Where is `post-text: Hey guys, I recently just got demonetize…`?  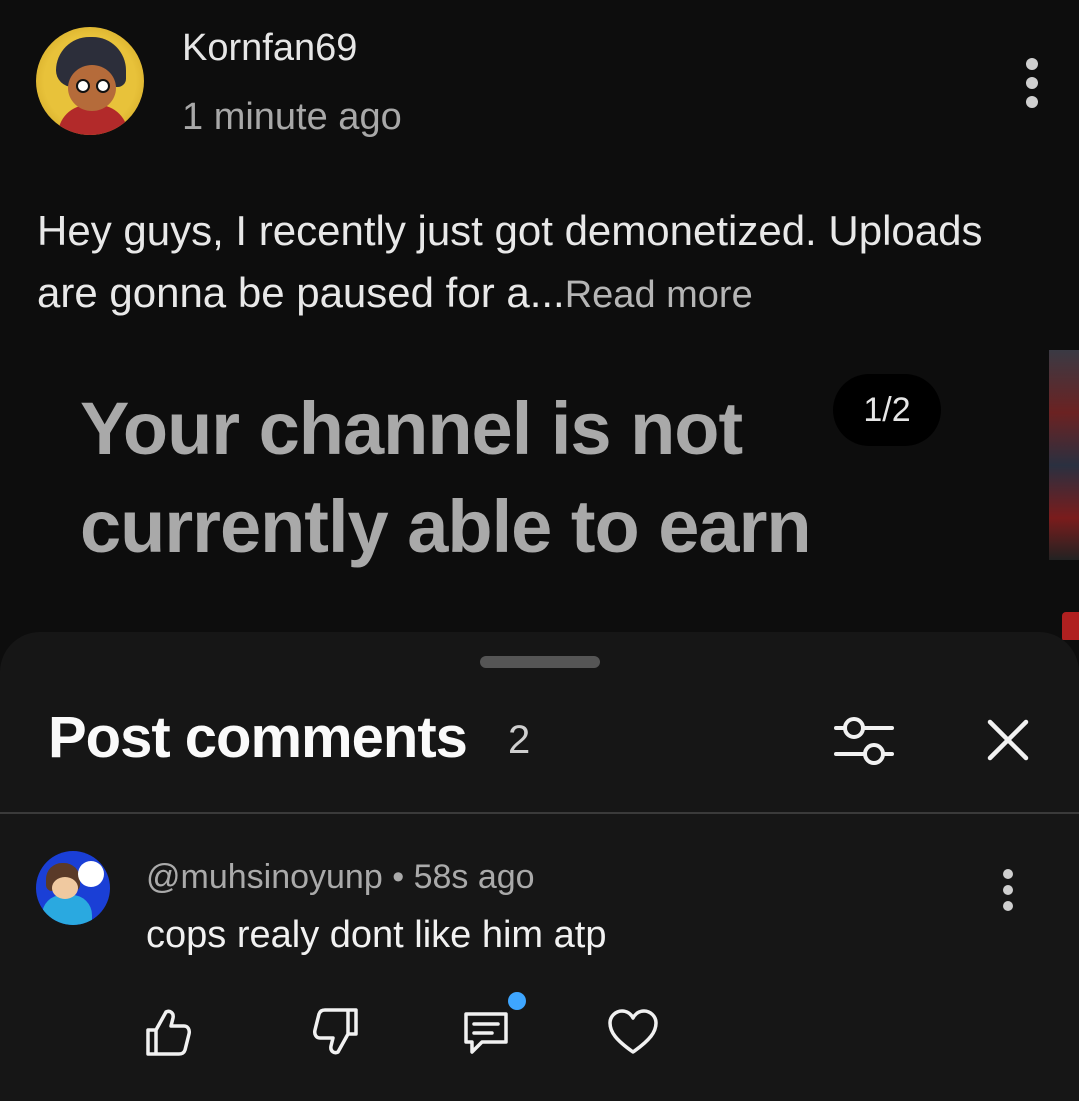 post-text: Hey guys, I recently just got demonetize… is located at coordinates (542, 263).